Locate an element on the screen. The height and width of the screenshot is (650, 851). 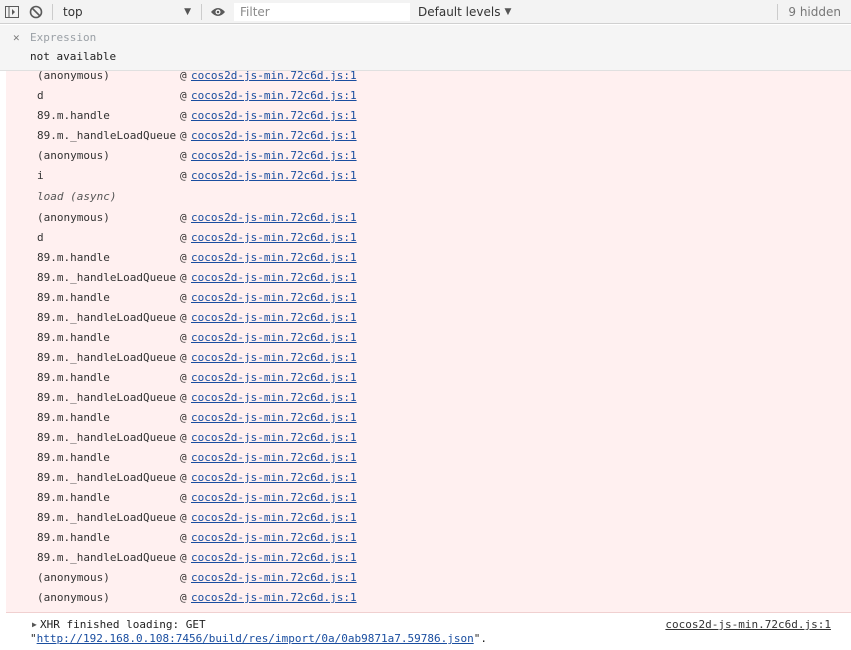
async-separator: load (async) is located at coordinates (428, 197).